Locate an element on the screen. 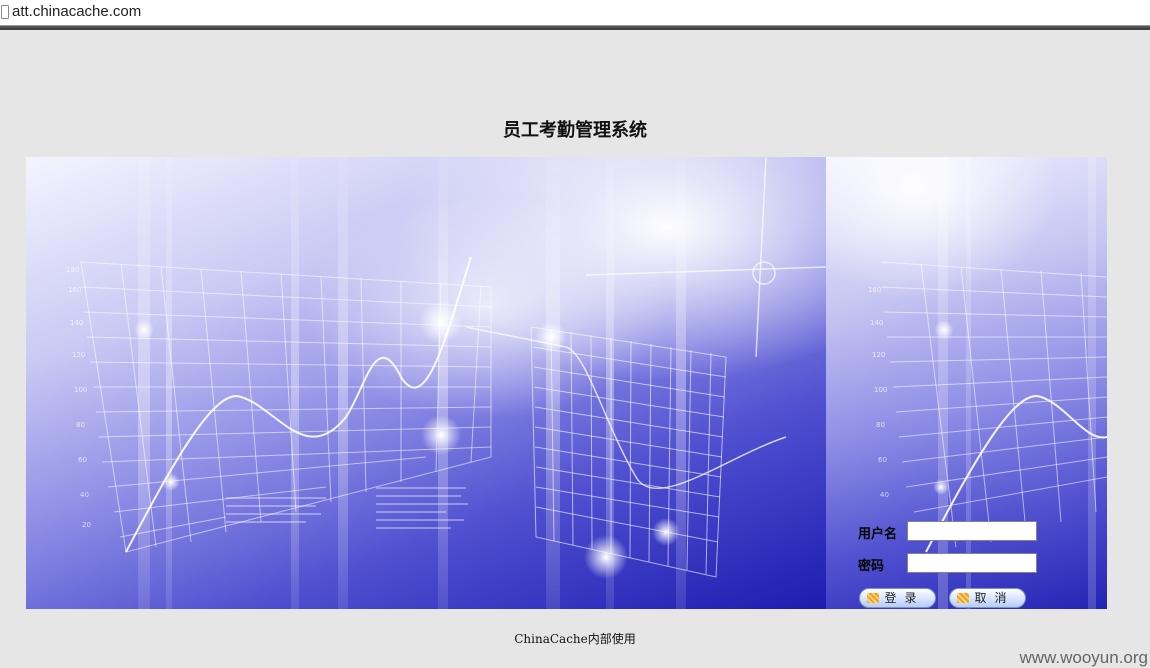 The width and height of the screenshot is (1150, 668). cancel-button: 取消 is located at coordinates (987, 598).